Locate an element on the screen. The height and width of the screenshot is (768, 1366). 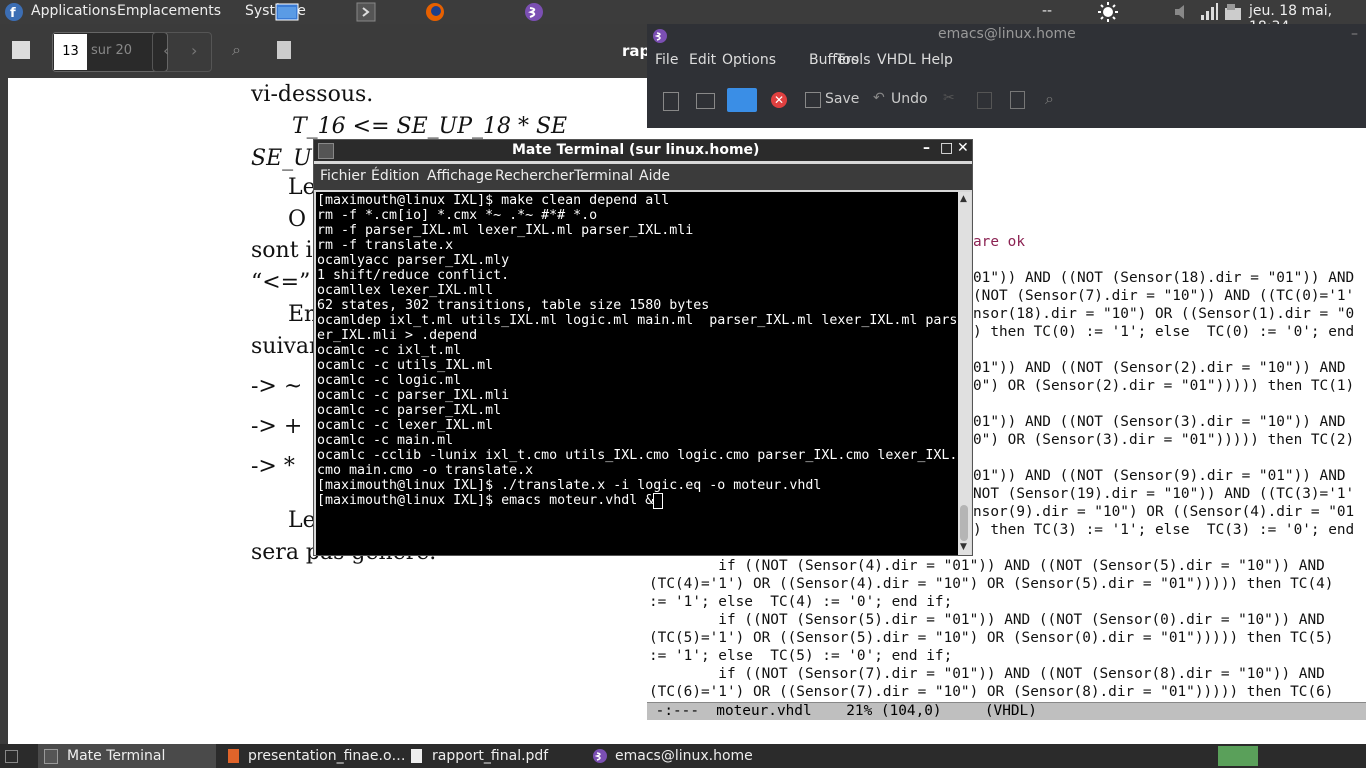
emacs-icon is located at coordinates (600, 758).